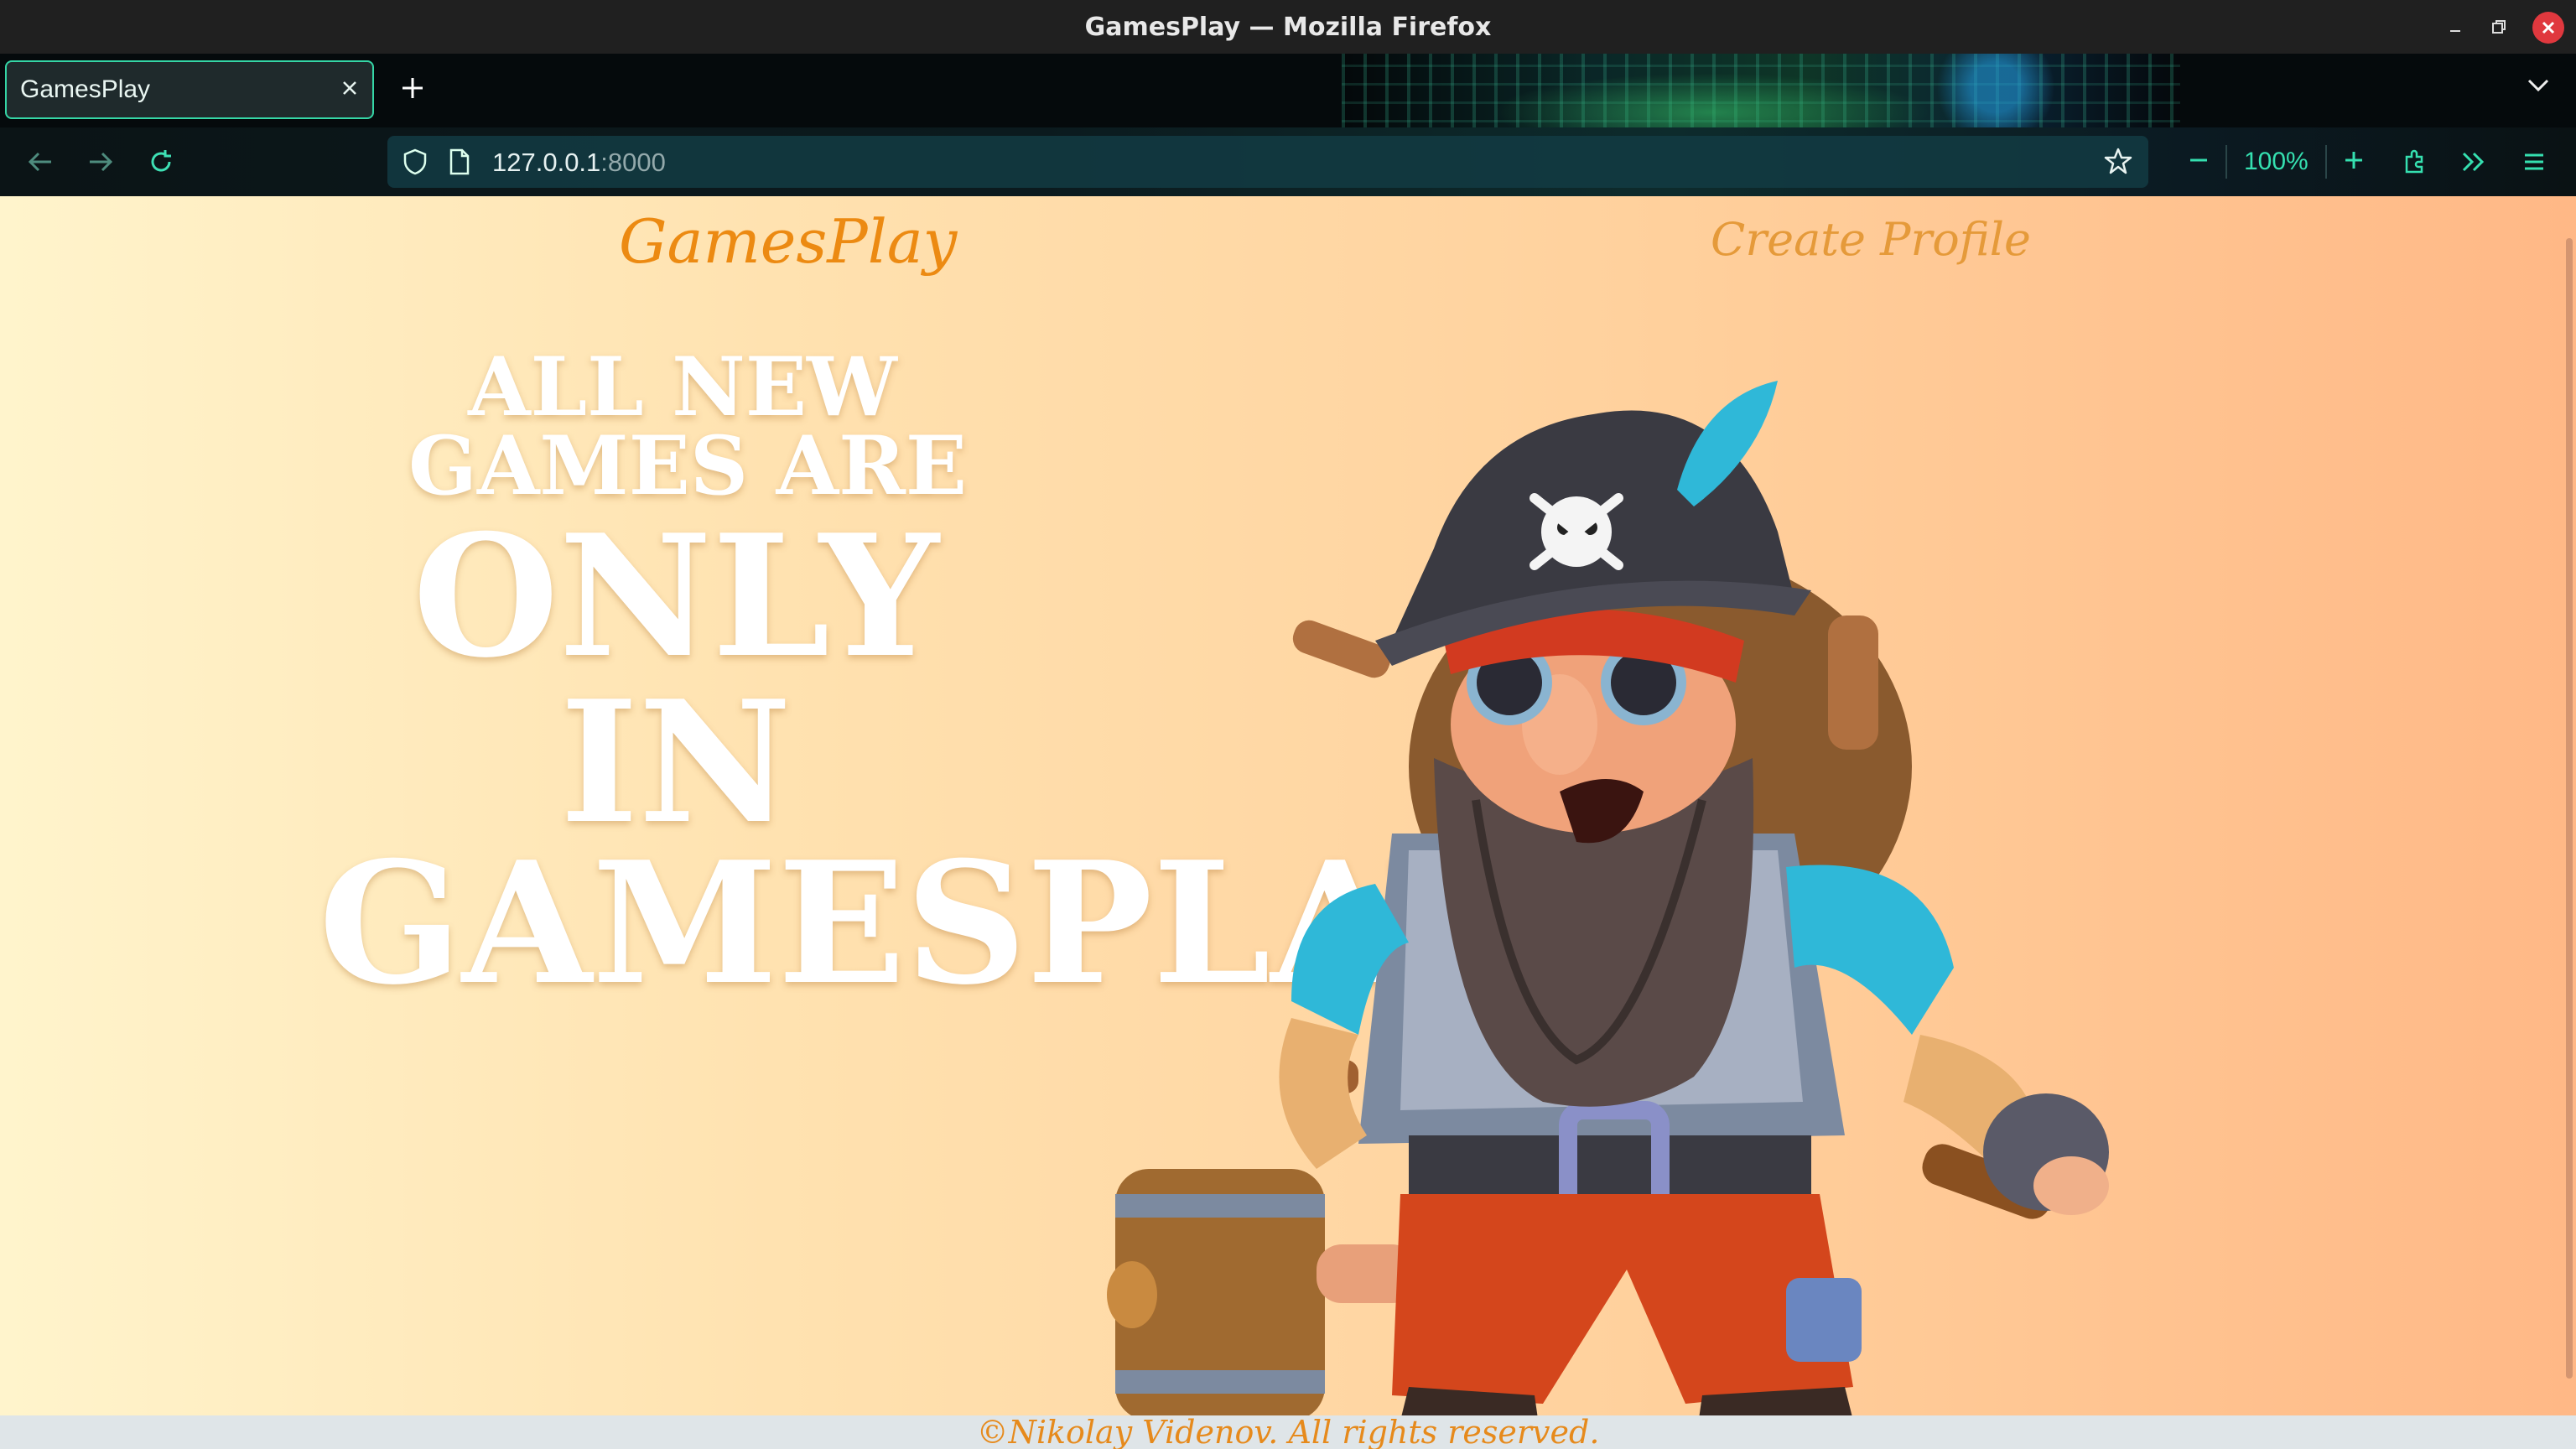 The image size is (2576, 1449). Describe the element at coordinates (2455, 27) in the screenshot. I see `minimize-icon` at that location.